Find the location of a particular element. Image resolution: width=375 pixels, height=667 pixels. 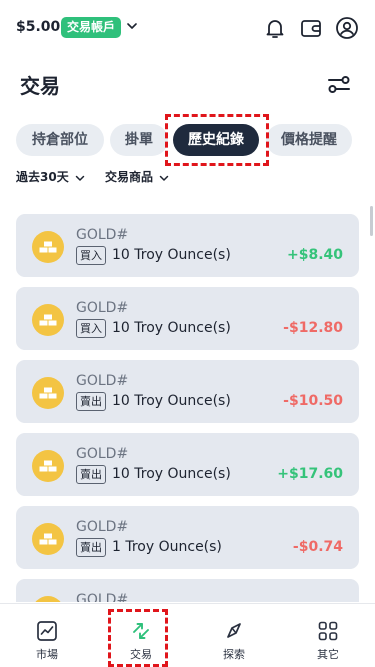

more-grid-icon is located at coordinates (328, 631).